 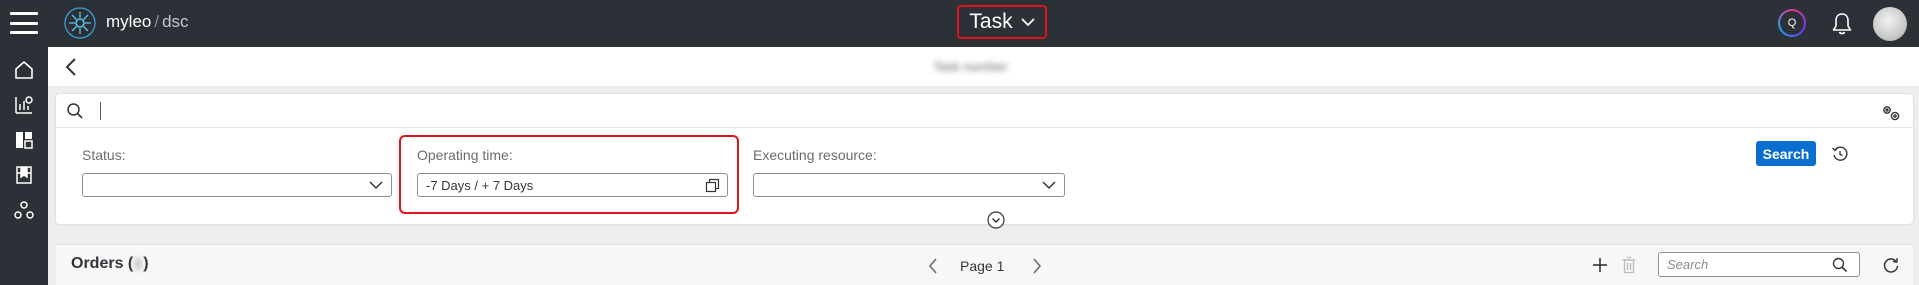 I want to click on orders-search-input, so click(x=1759, y=264).